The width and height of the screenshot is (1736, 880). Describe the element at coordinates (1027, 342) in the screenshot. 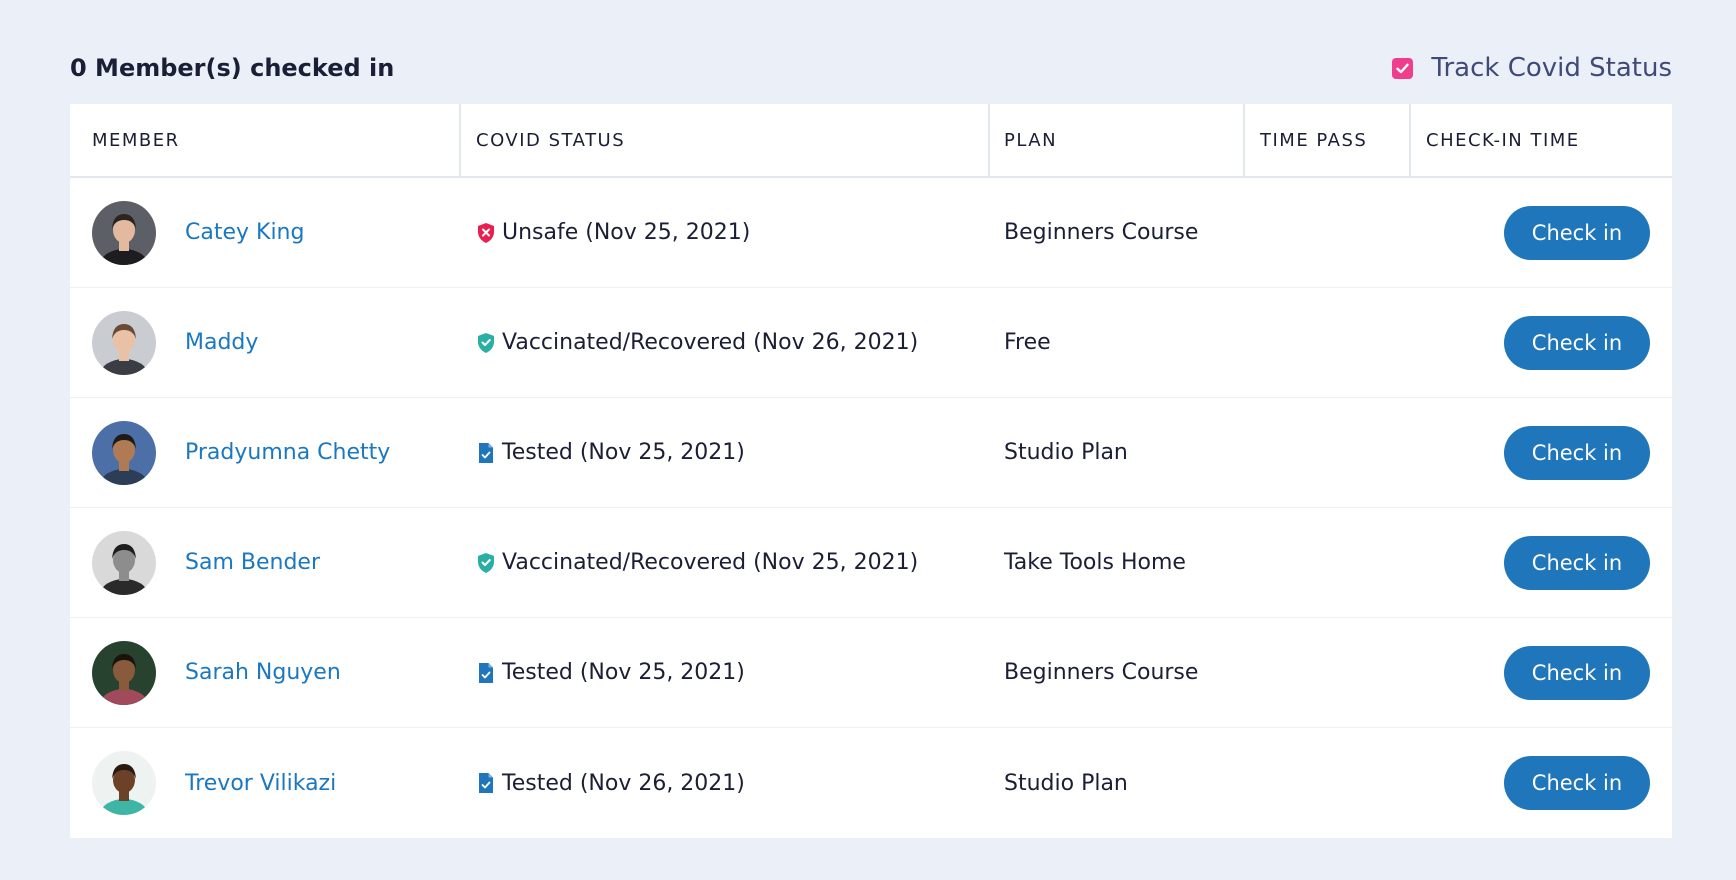

I see `plan-cell: Free` at that location.